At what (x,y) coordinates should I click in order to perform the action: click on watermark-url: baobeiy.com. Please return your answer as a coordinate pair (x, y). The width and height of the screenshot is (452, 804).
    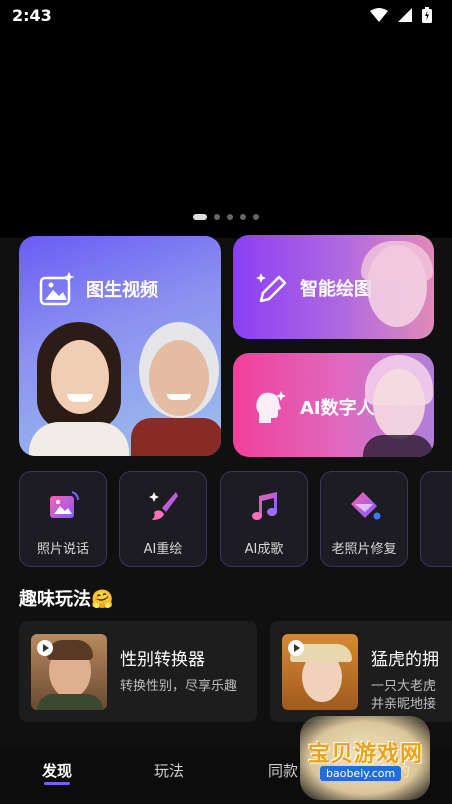
    Looking at the image, I should click on (361, 773).